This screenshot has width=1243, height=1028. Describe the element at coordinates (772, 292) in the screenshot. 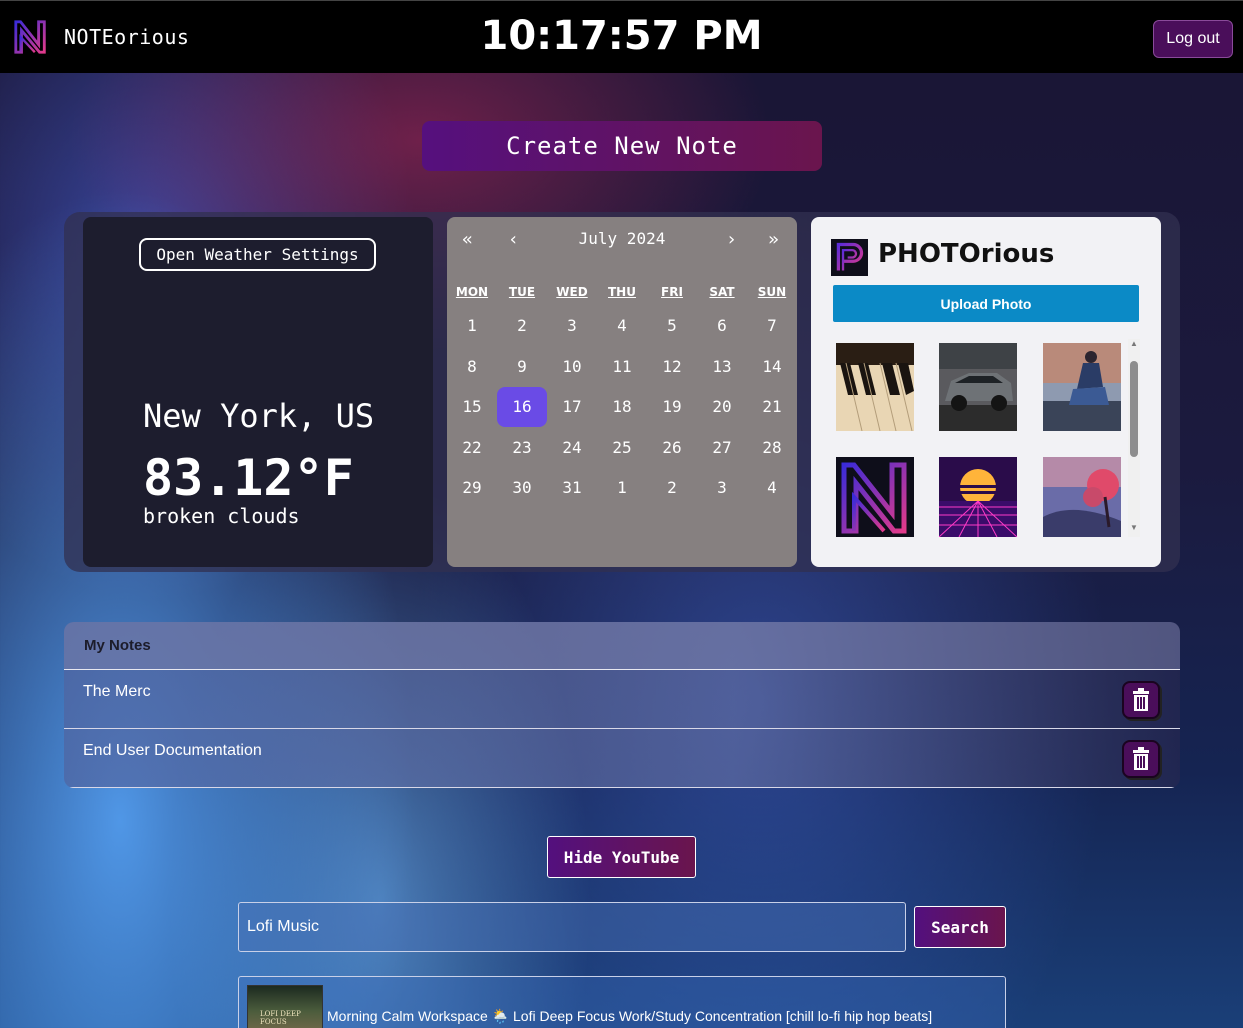

I see `weekday-label: SUN` at that location.